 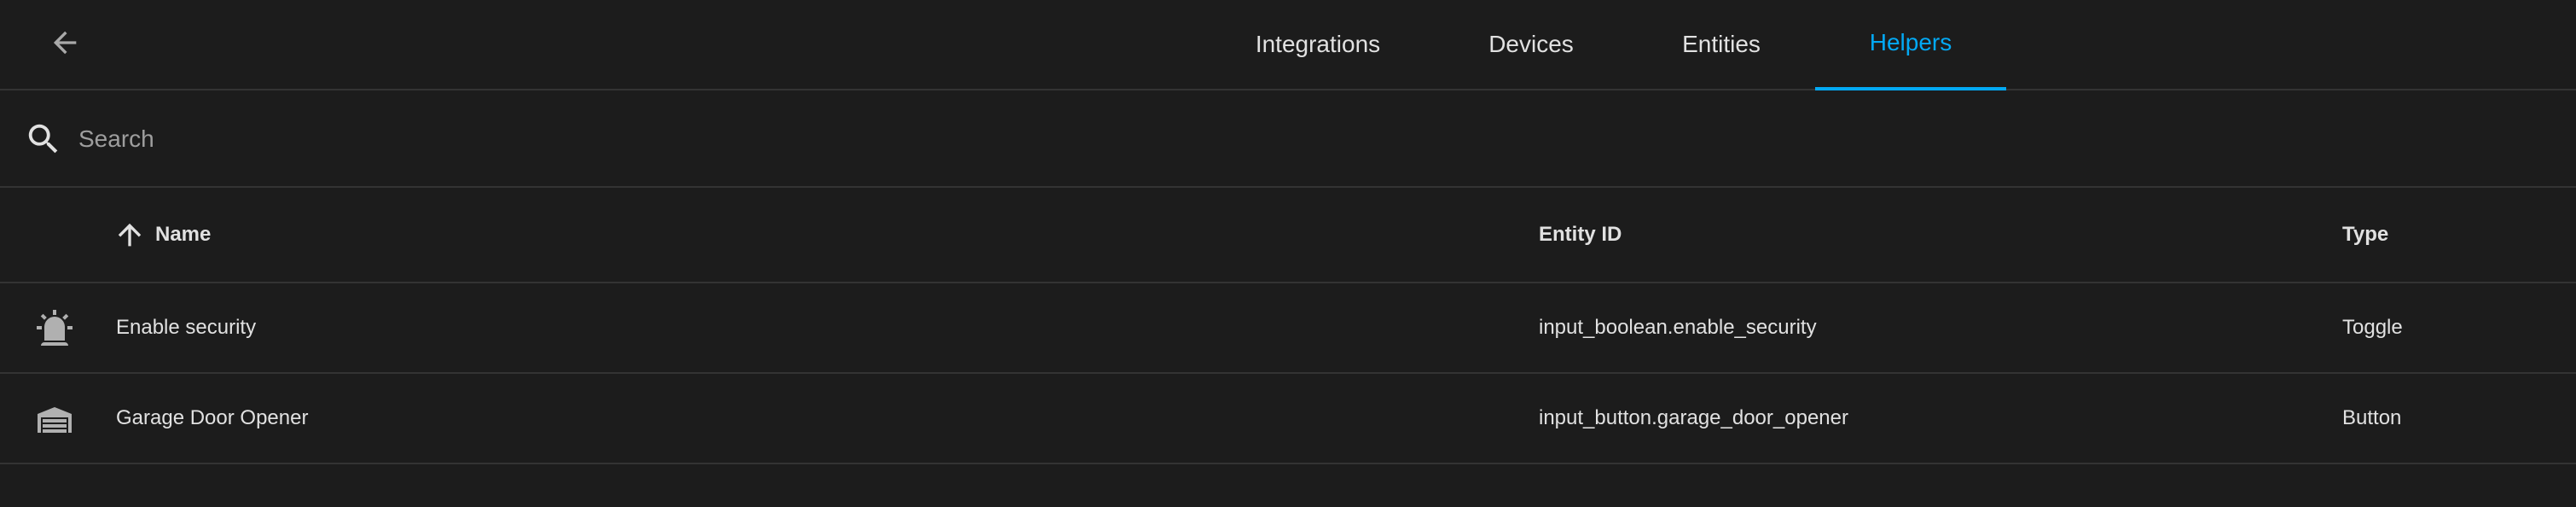 I want to click on back-button, so click(x=65, y=44).